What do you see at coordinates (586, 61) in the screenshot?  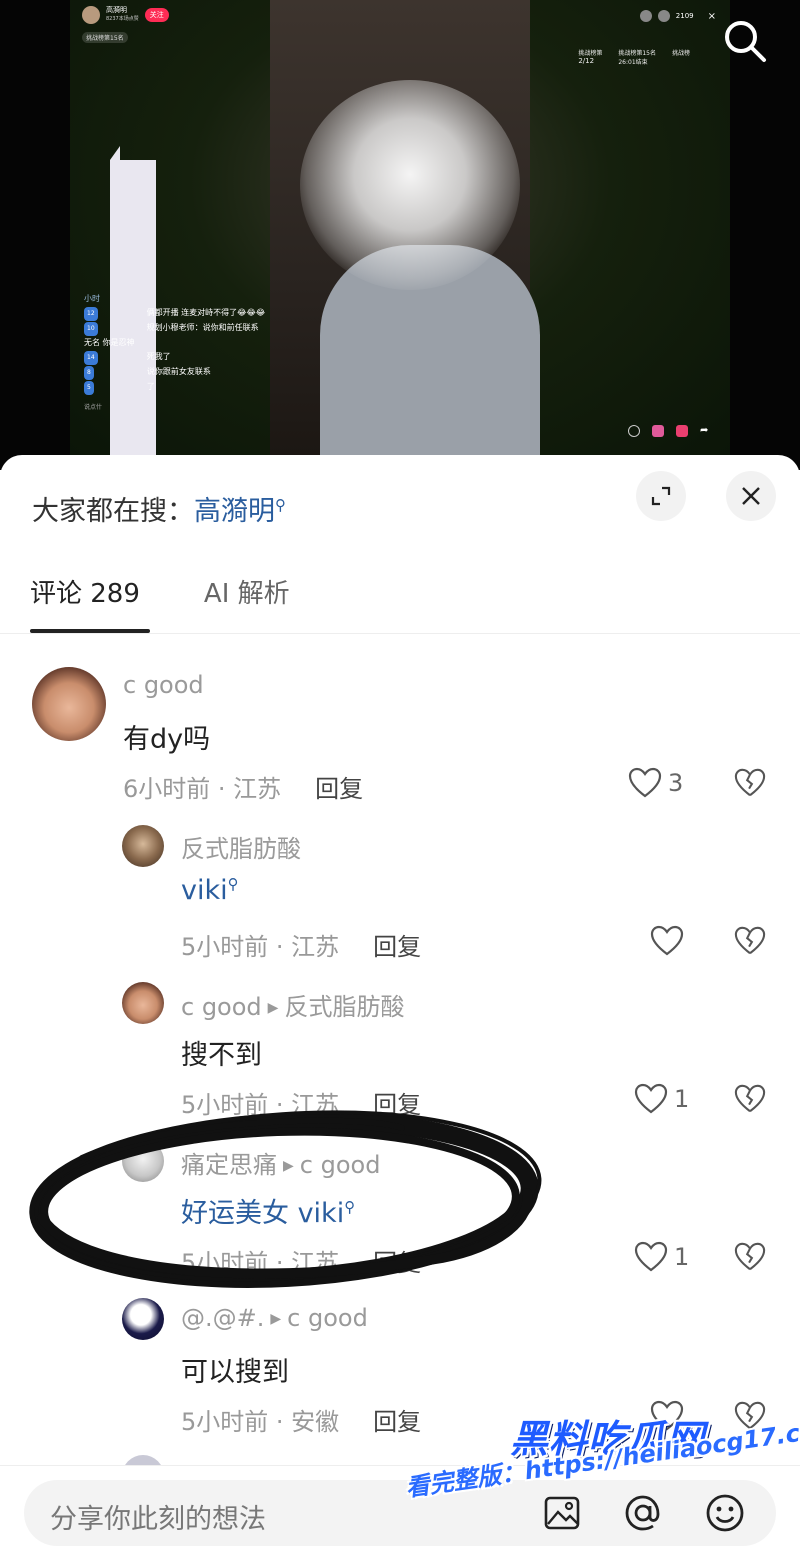 I see `stat-value: 2/12` at bounding box center [586, 61].